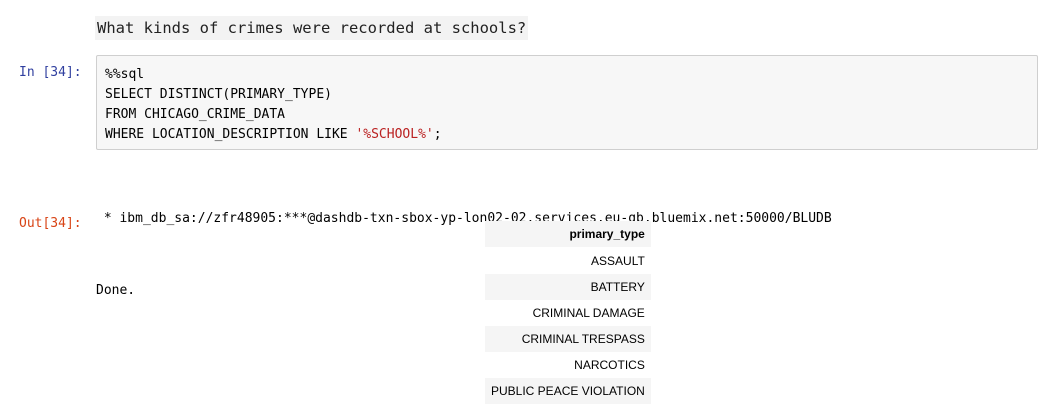 This screenshot has height=414, width=1051. I want to click on table-cell: BATTERY, so click(568, 287).